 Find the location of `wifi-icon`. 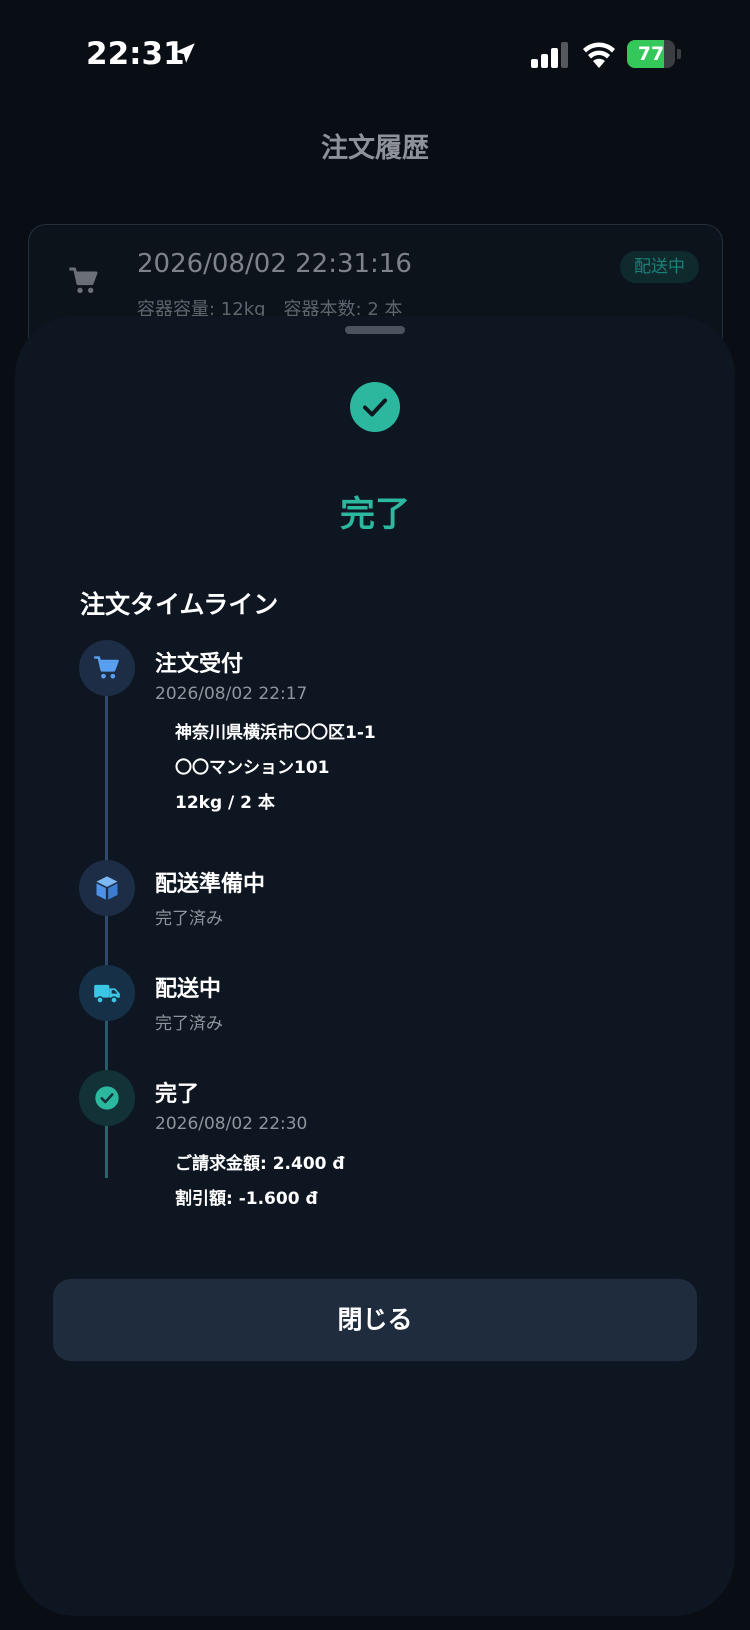

wifi-icon is located at coordinates (599, 55).